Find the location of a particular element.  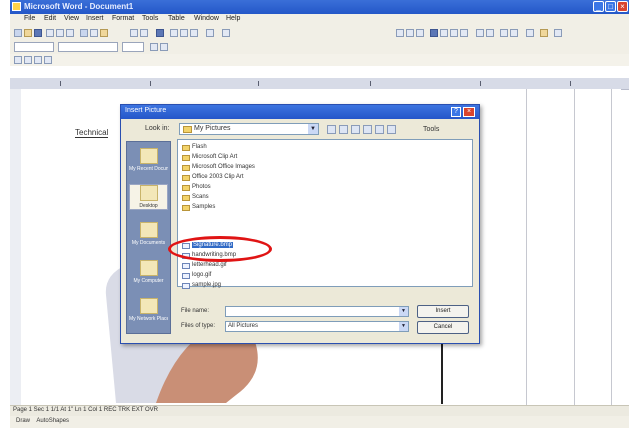

documents-icon is located at coordinates (148, 230).